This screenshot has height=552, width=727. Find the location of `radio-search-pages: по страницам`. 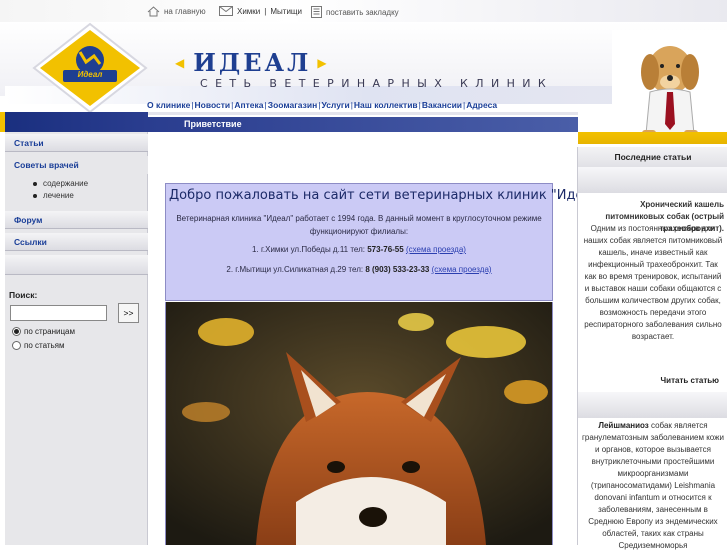

radio-search-pages: по страницам is located at coordinates (43, 331).